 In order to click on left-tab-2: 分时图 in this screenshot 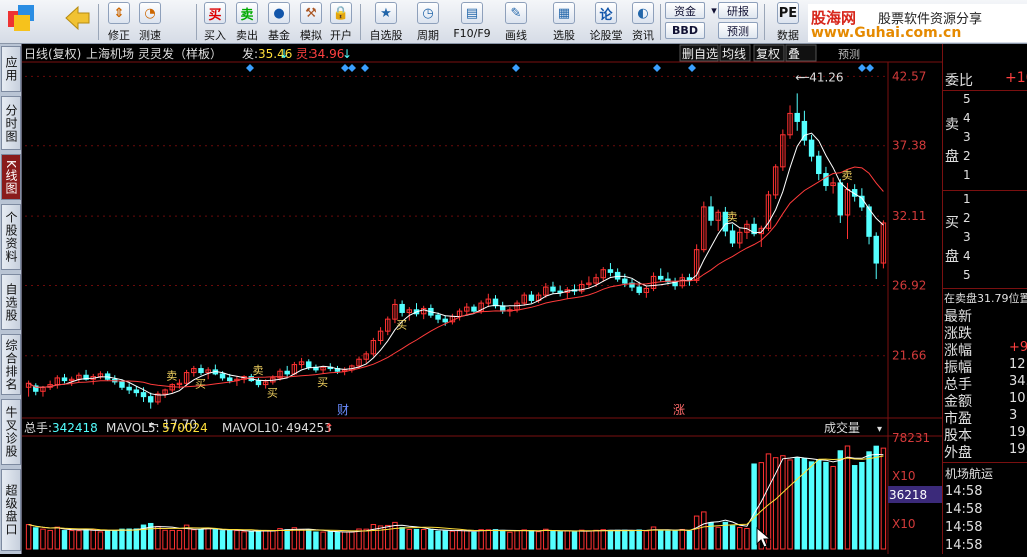, I will do `click(11, 123)`.